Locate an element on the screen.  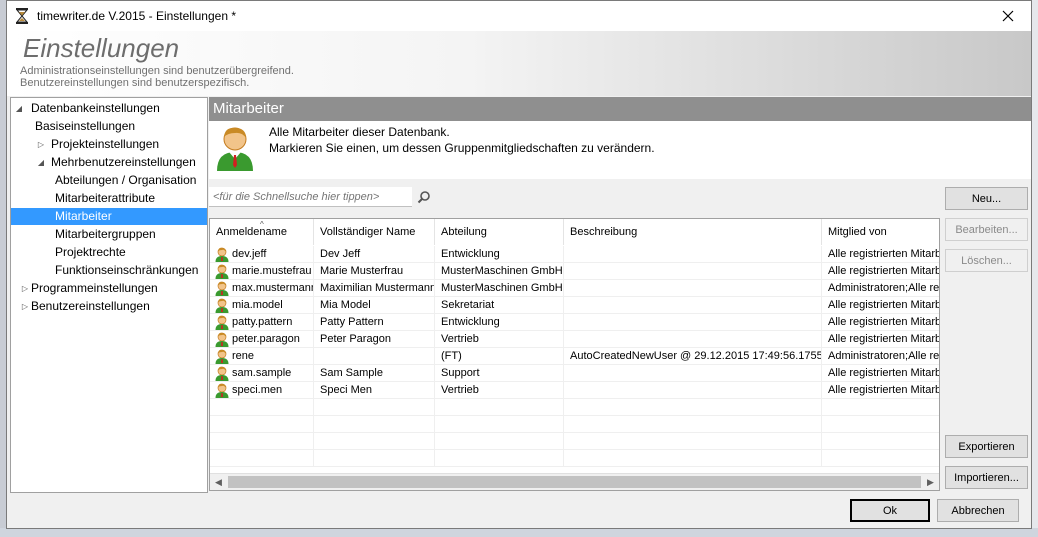
close-button is located at coordinates (1008, 16).